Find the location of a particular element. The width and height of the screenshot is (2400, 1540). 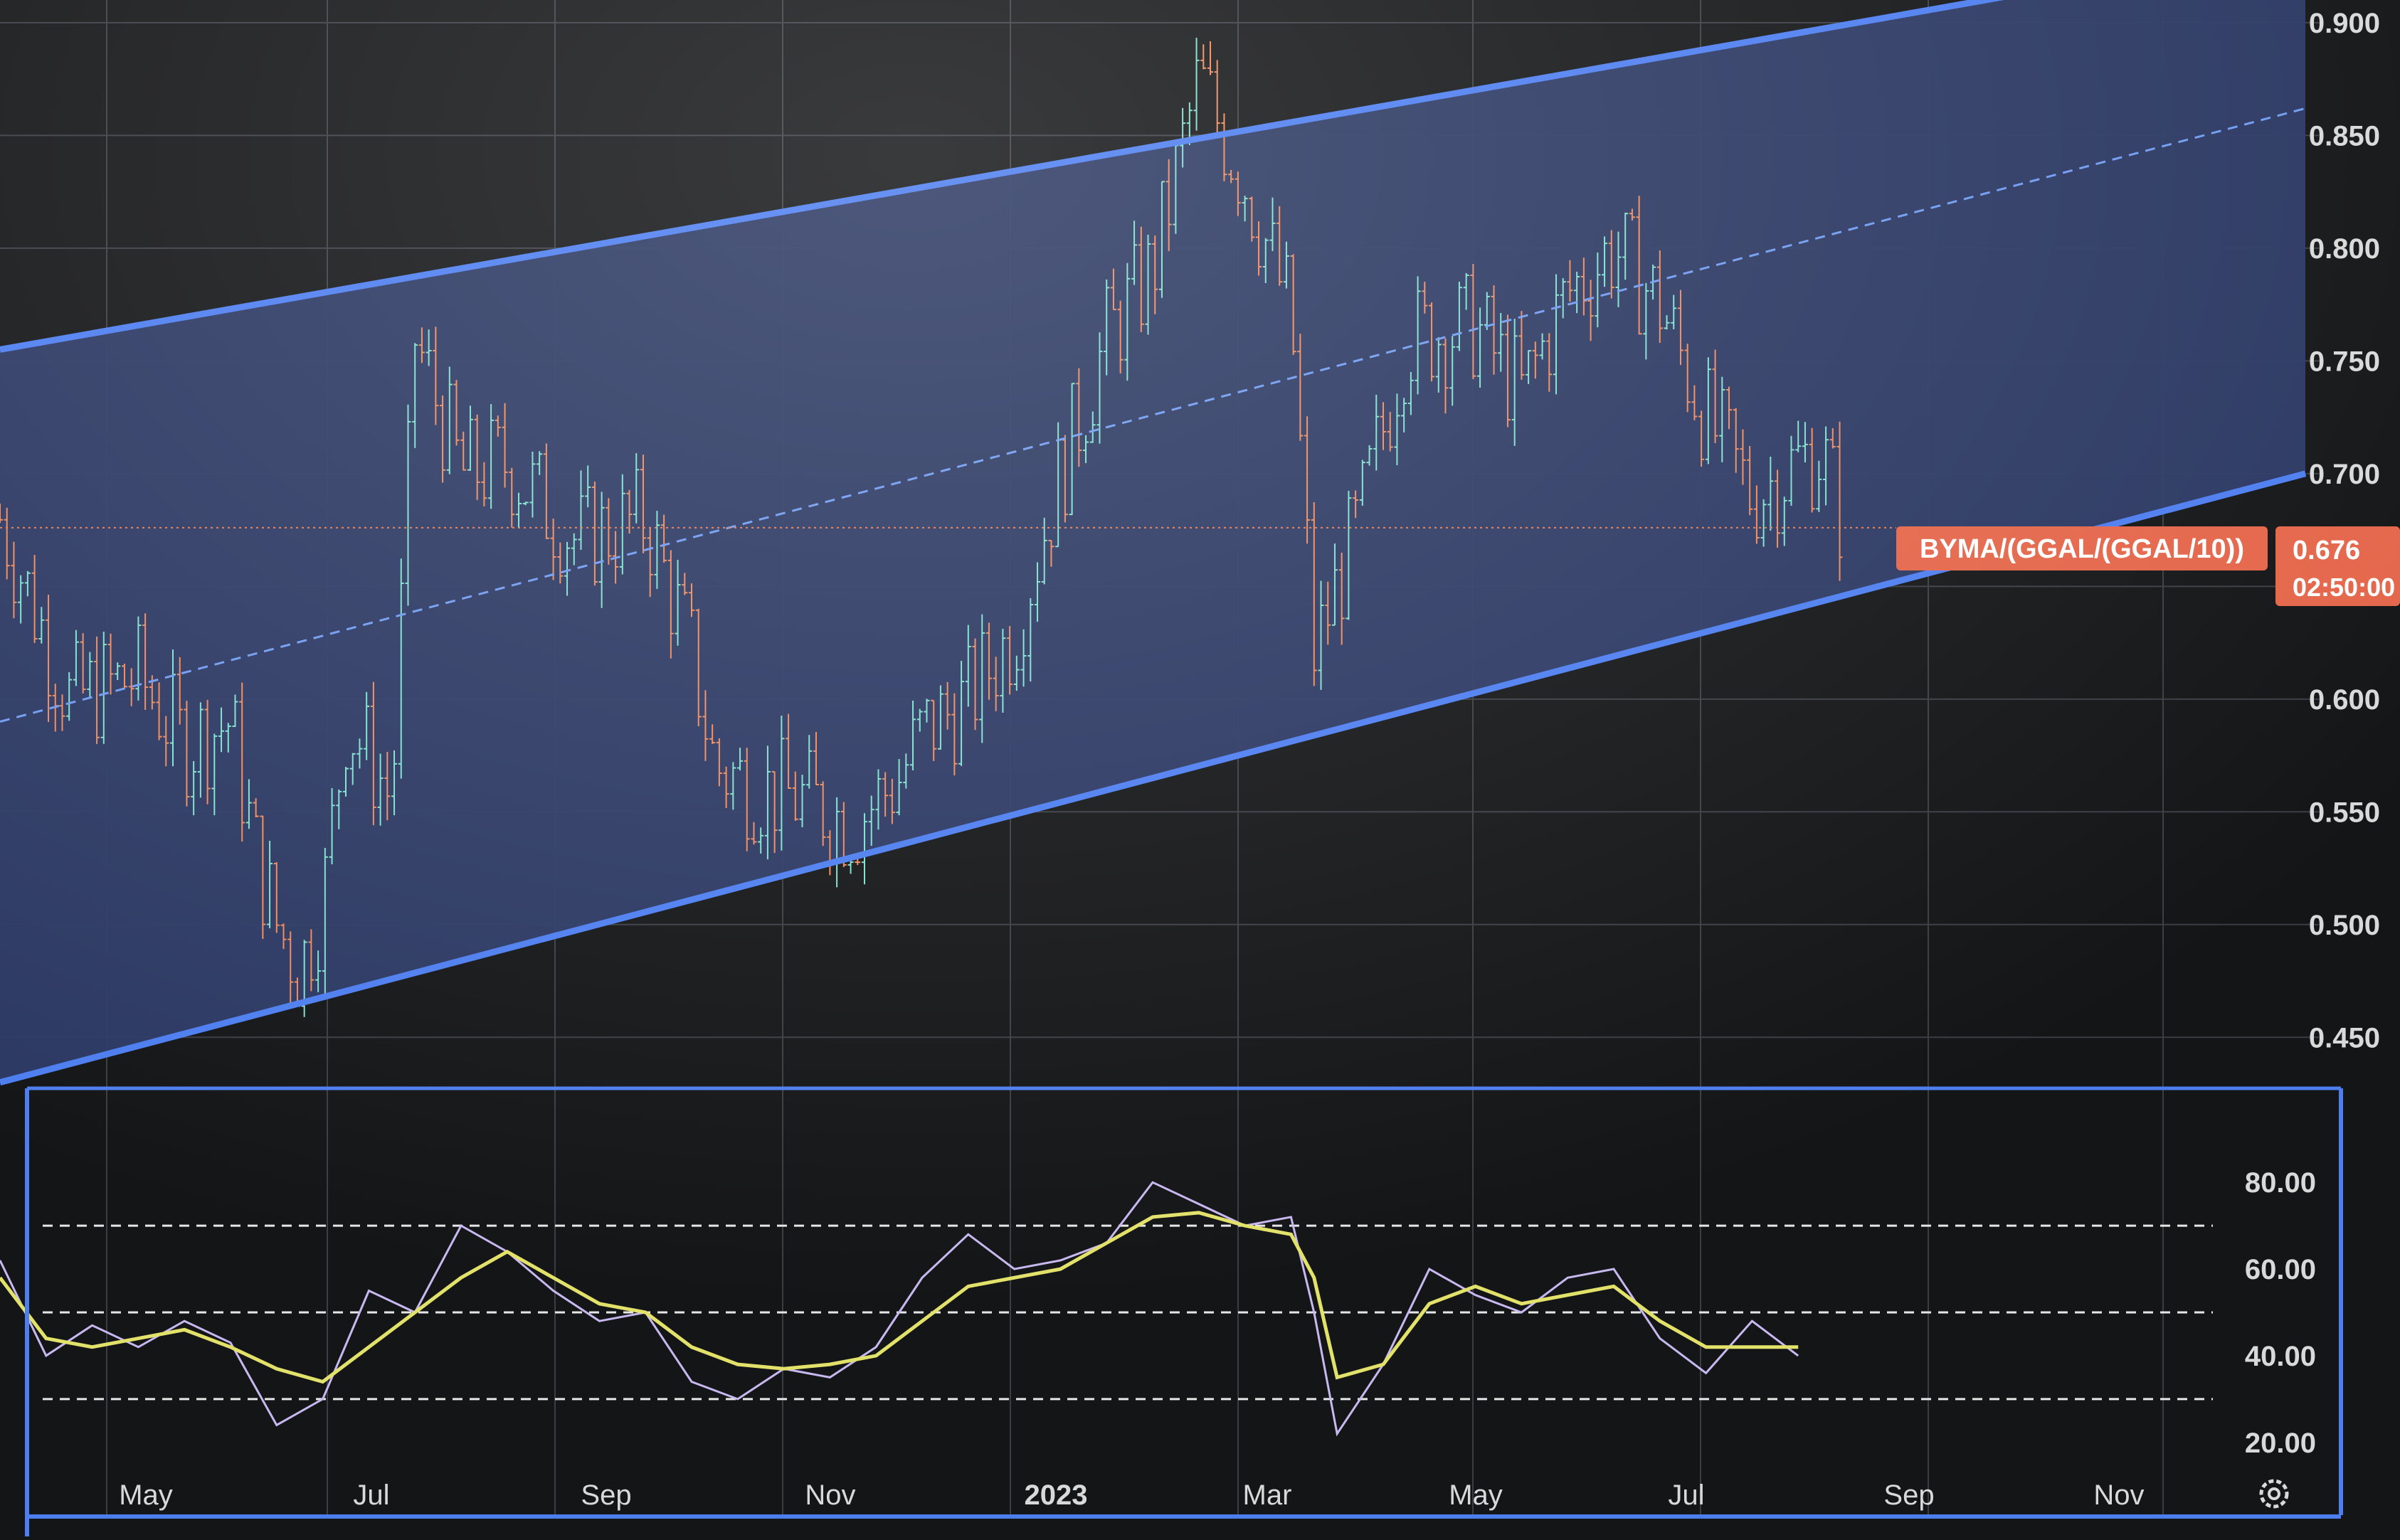

time-tick-label: 2023 is located at coordinates (1056, 1495).